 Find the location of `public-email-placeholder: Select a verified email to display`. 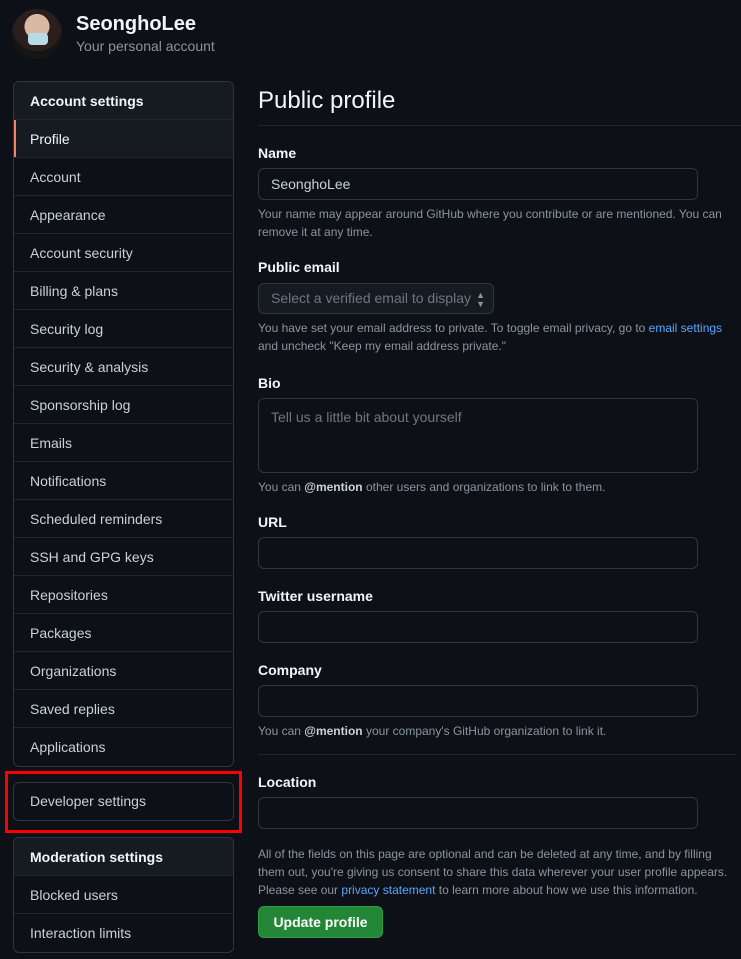

public-email-placeholder: Select a verified email to display is located at coordinates (371, 298).